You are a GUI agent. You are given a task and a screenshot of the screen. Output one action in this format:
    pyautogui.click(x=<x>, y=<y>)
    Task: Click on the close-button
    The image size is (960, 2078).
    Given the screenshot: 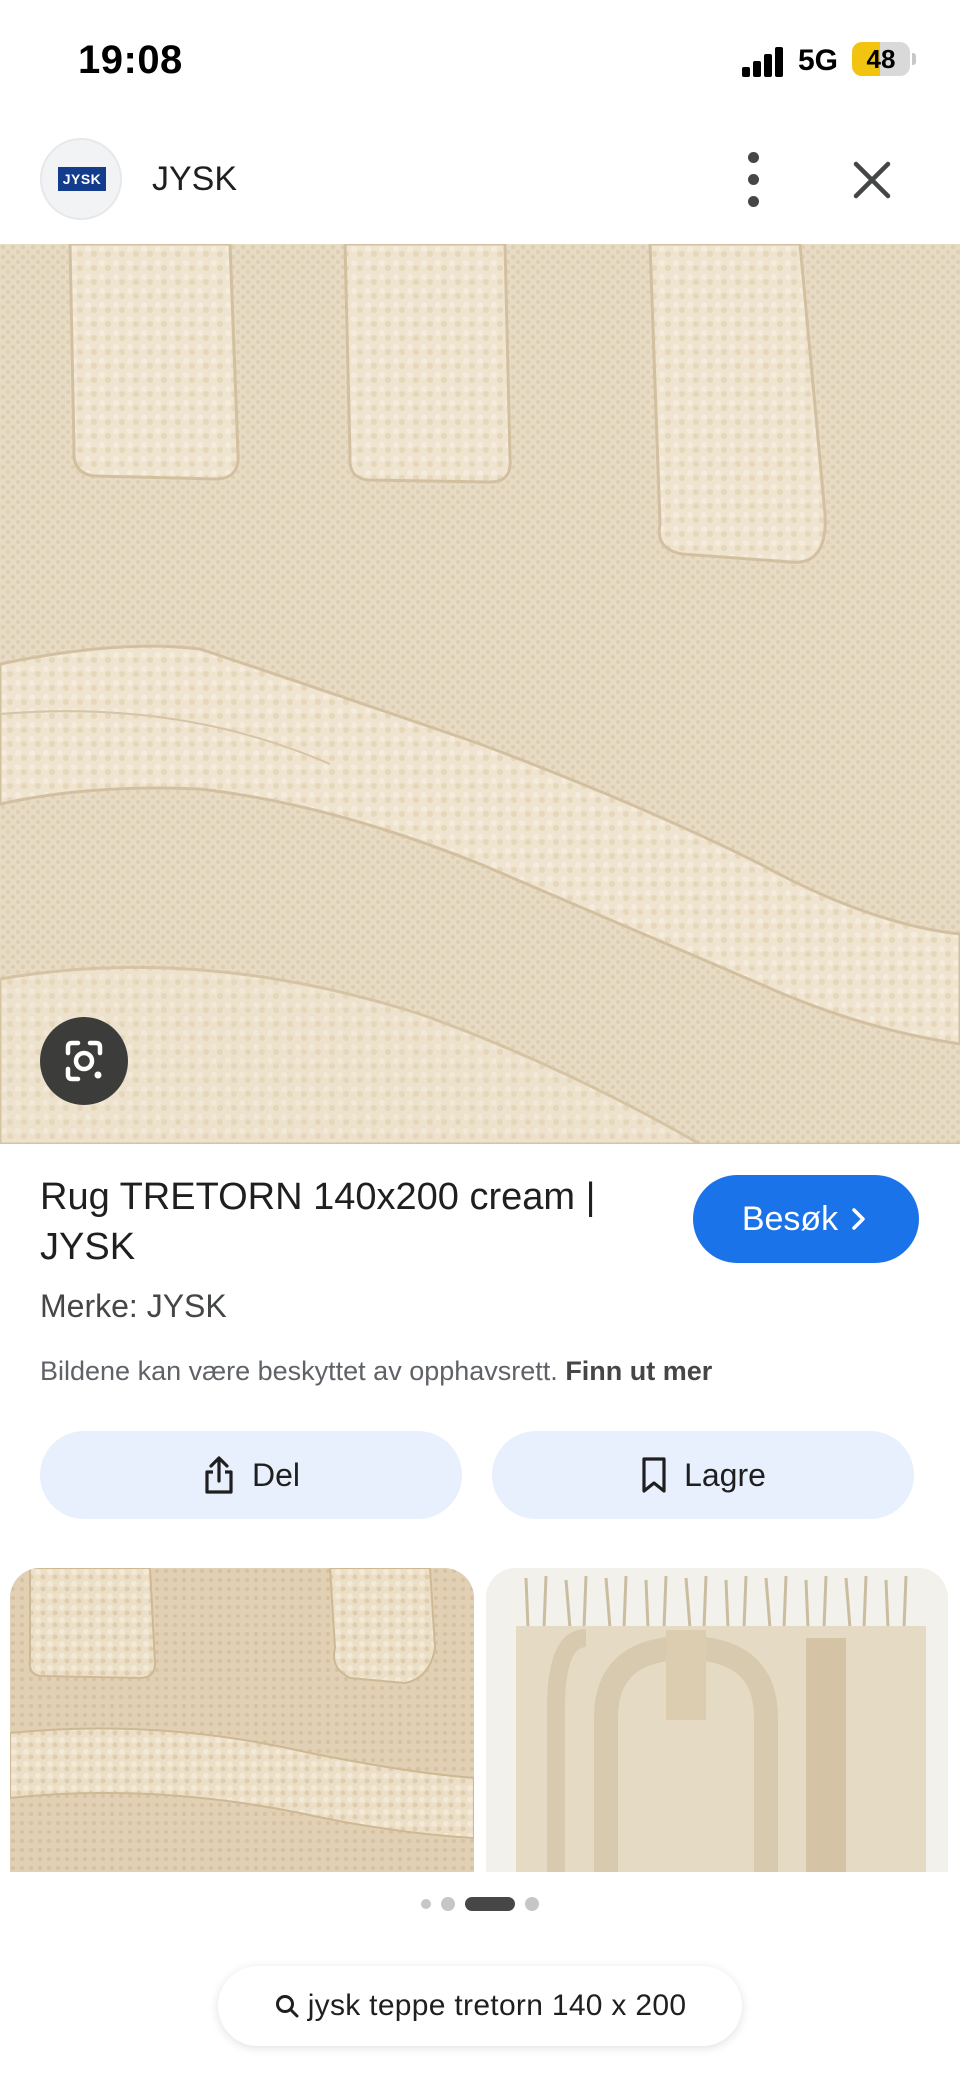 What is the action you would take?
    pyautogui.click(x=872, y=180)
    